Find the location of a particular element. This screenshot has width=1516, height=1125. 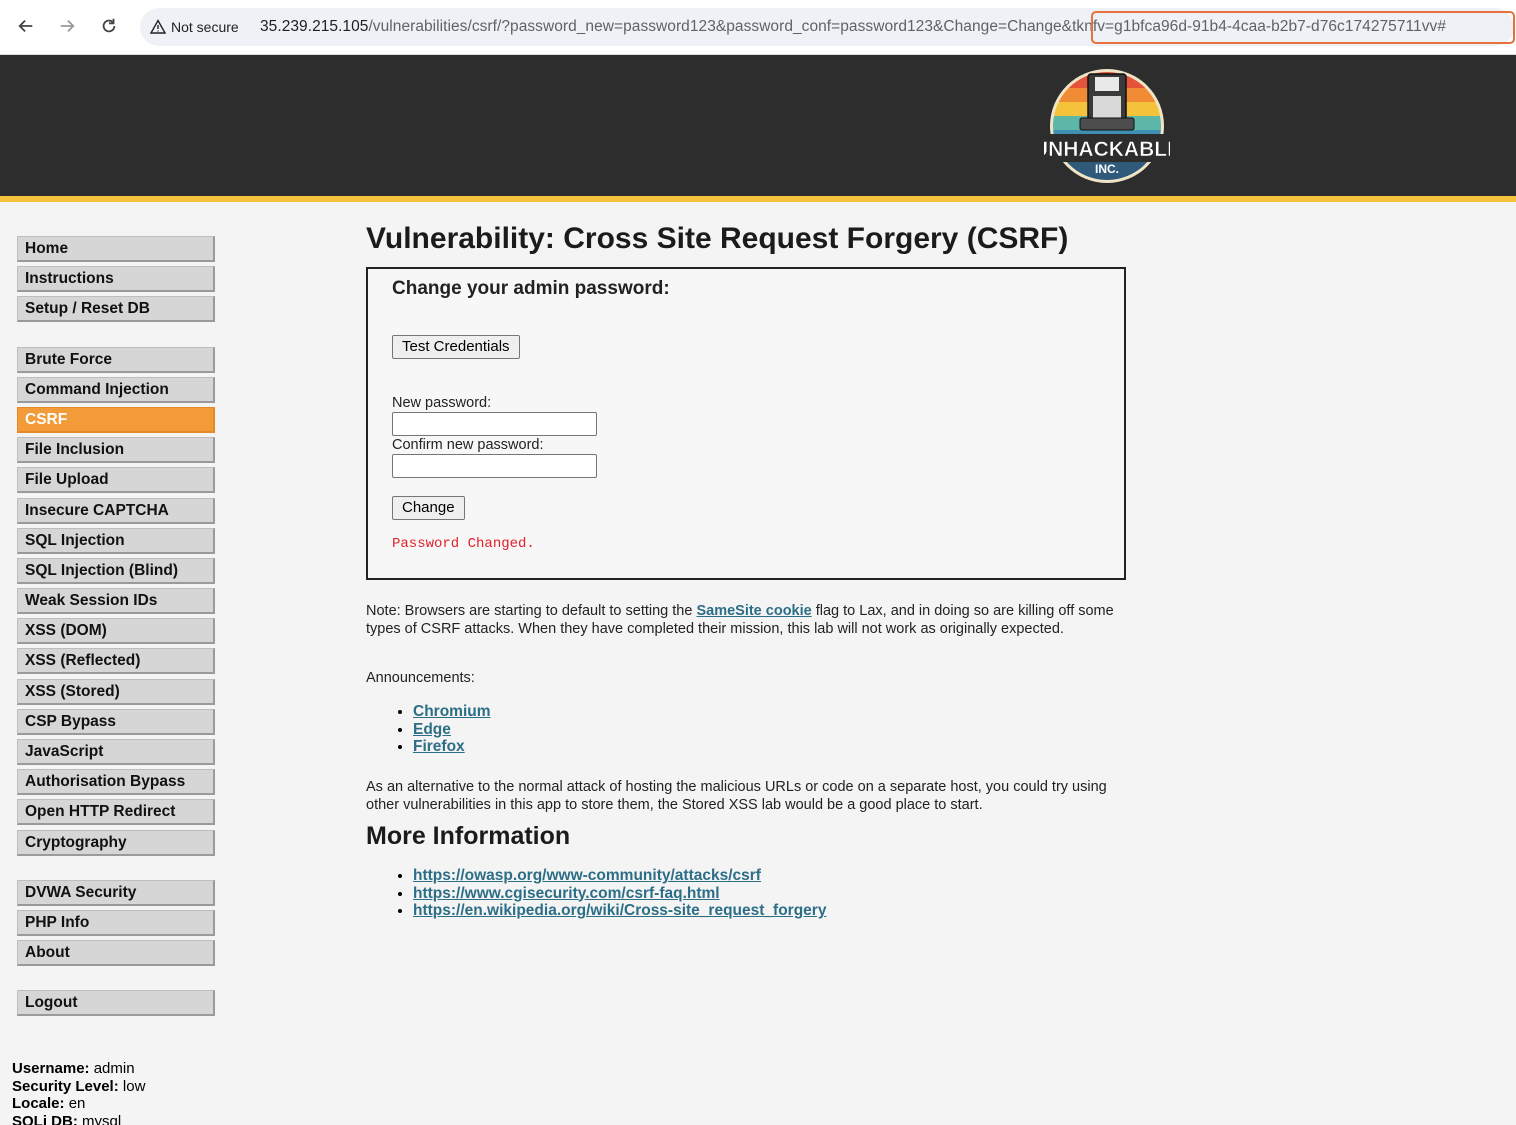

new-password-label: New password: is located at coordinates (442, 403).